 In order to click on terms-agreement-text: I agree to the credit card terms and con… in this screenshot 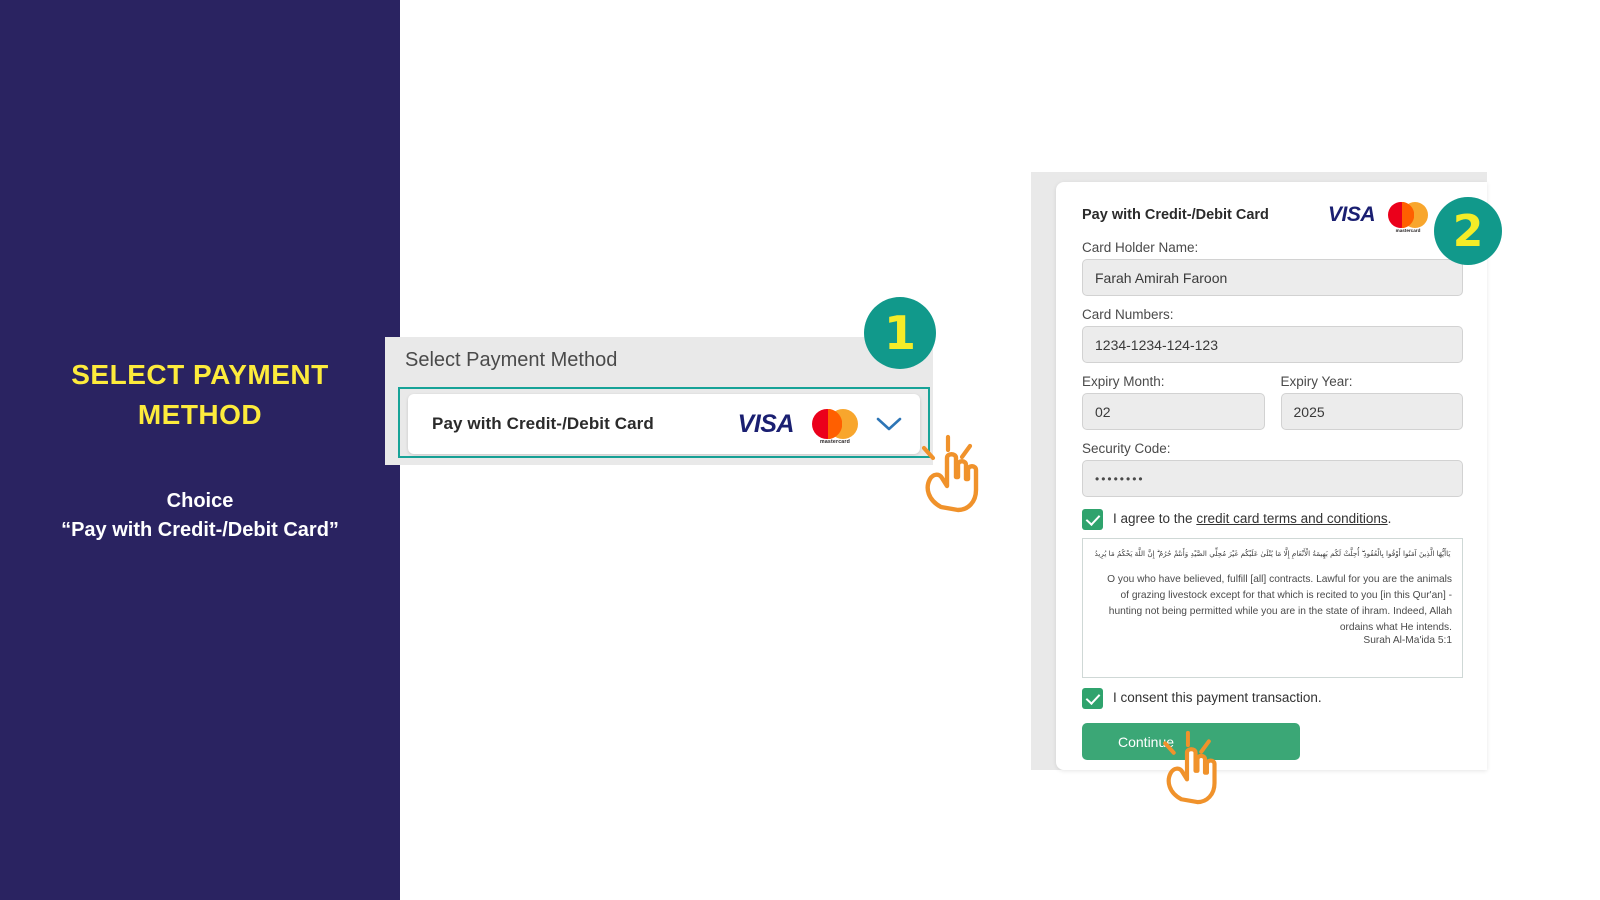, I will do `click(1252, 518)`.